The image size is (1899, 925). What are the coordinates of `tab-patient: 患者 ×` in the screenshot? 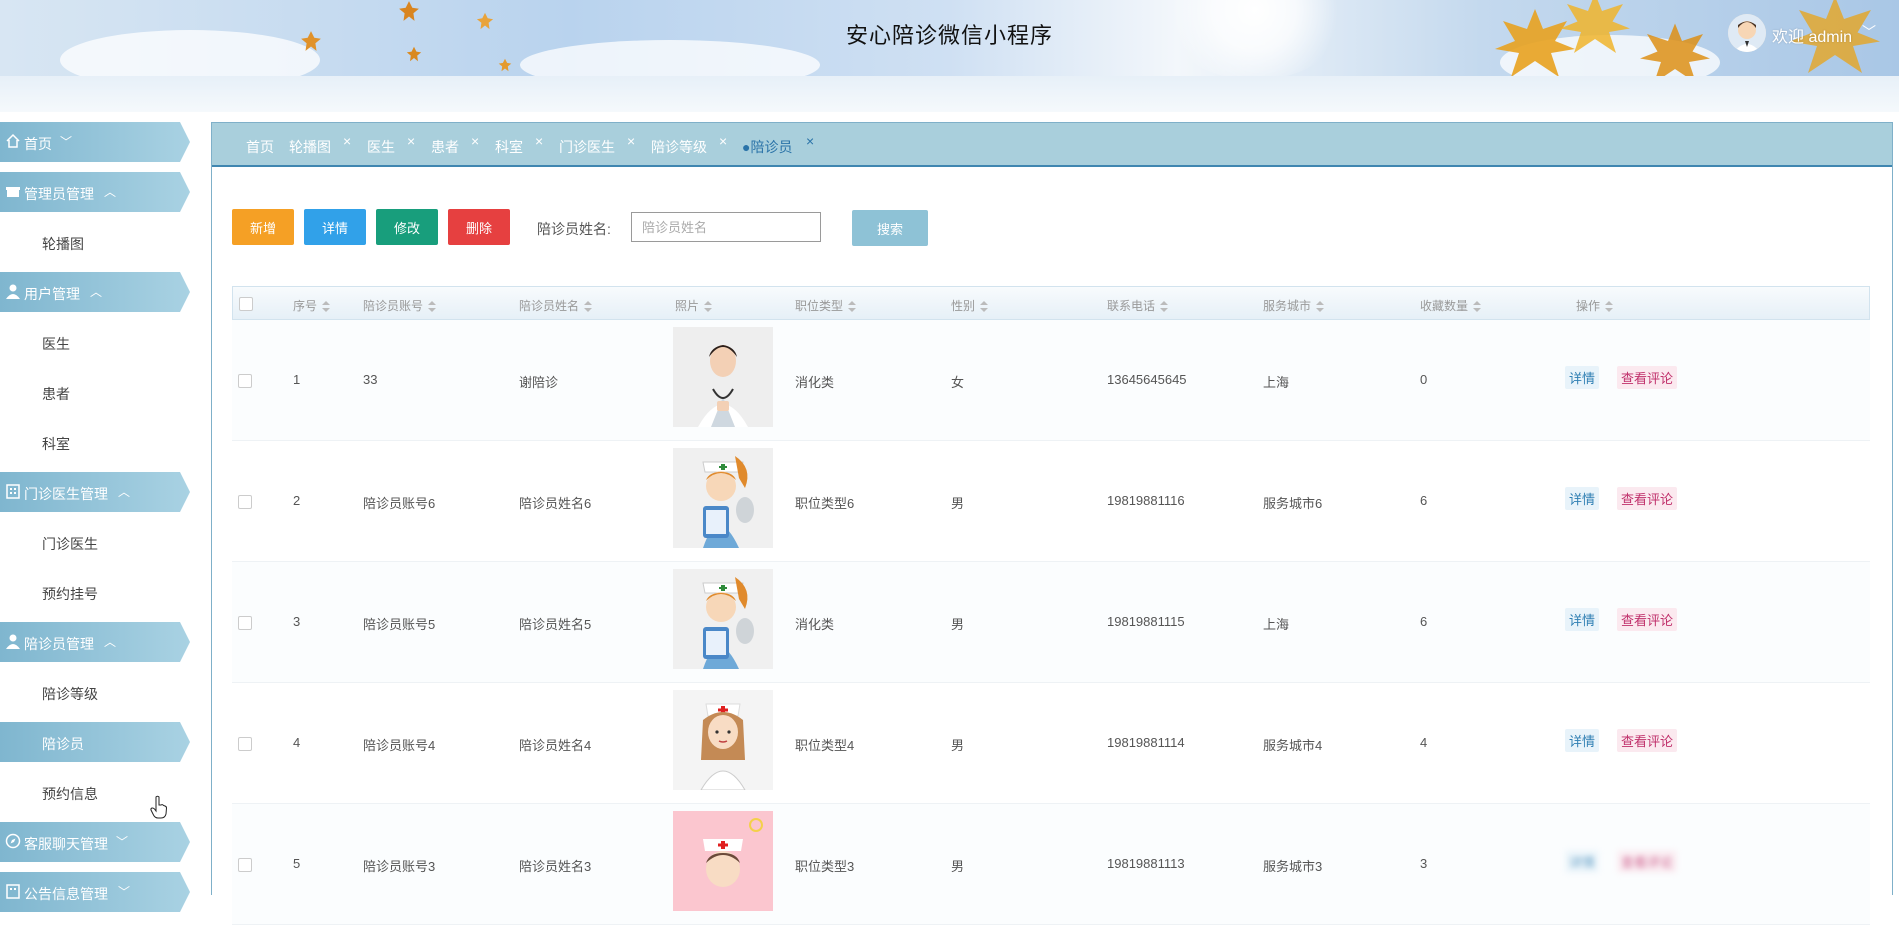 It's located at (455, 145).